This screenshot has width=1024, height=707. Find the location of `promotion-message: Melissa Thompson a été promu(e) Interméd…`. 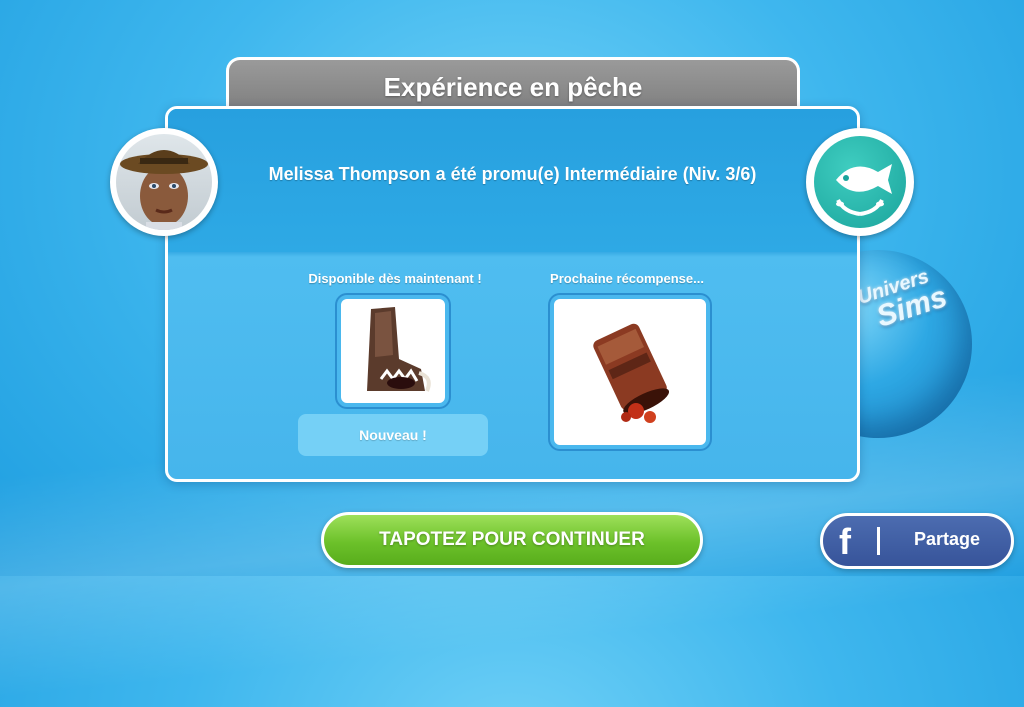

promotion-message: Melissa Thompson a été promu(e) Interméd… is located at coordinates (512, 174).